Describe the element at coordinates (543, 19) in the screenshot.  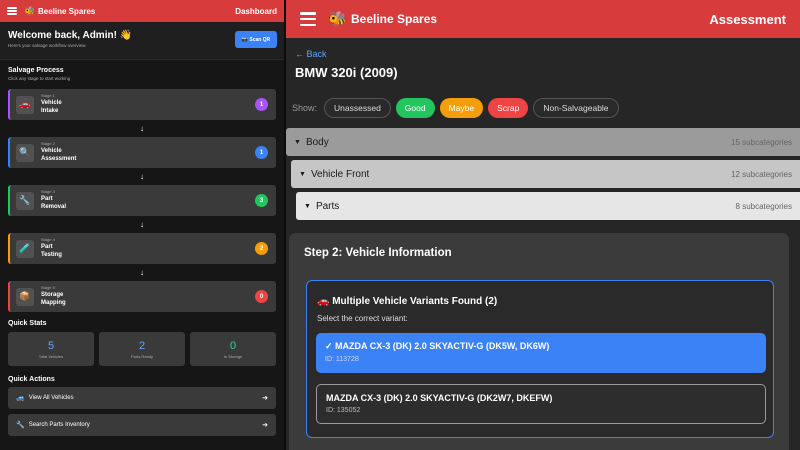
I see `app-header: 🐝 Beeline Spares Assessment` at that location.